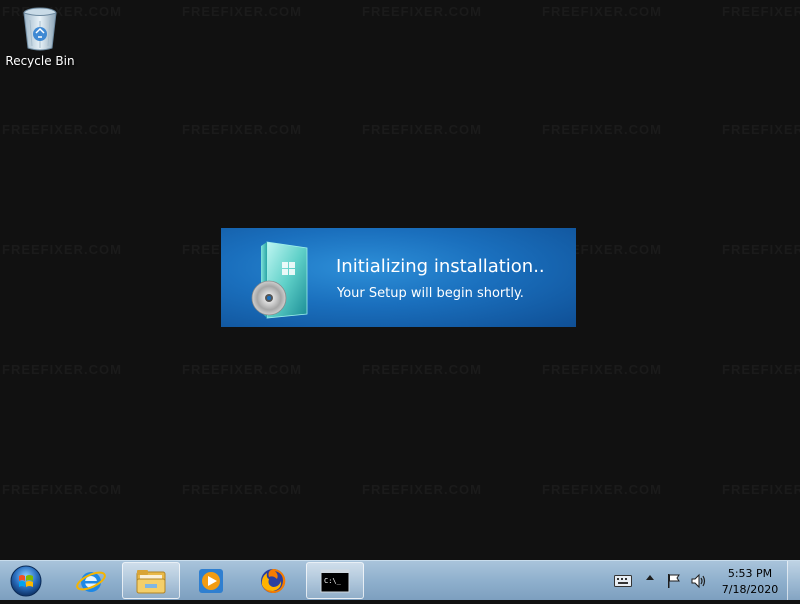 Image resolution: width=800 pixels, height=604 pixels. I want to click on recycle-bin-icon, so click(40, 29).